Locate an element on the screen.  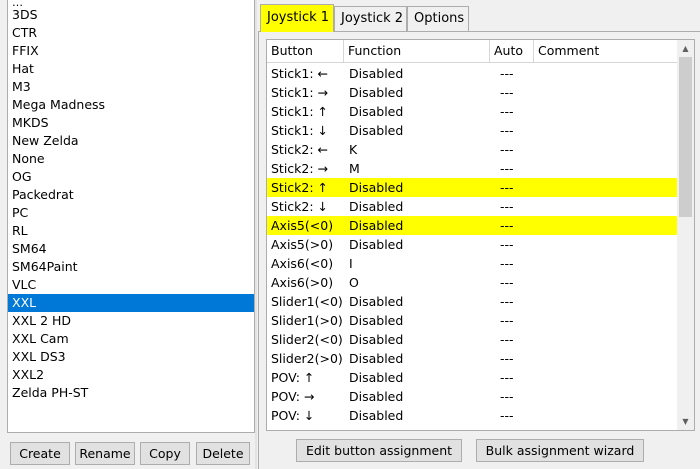
profile-item: None is located at coordinates (131, 159).